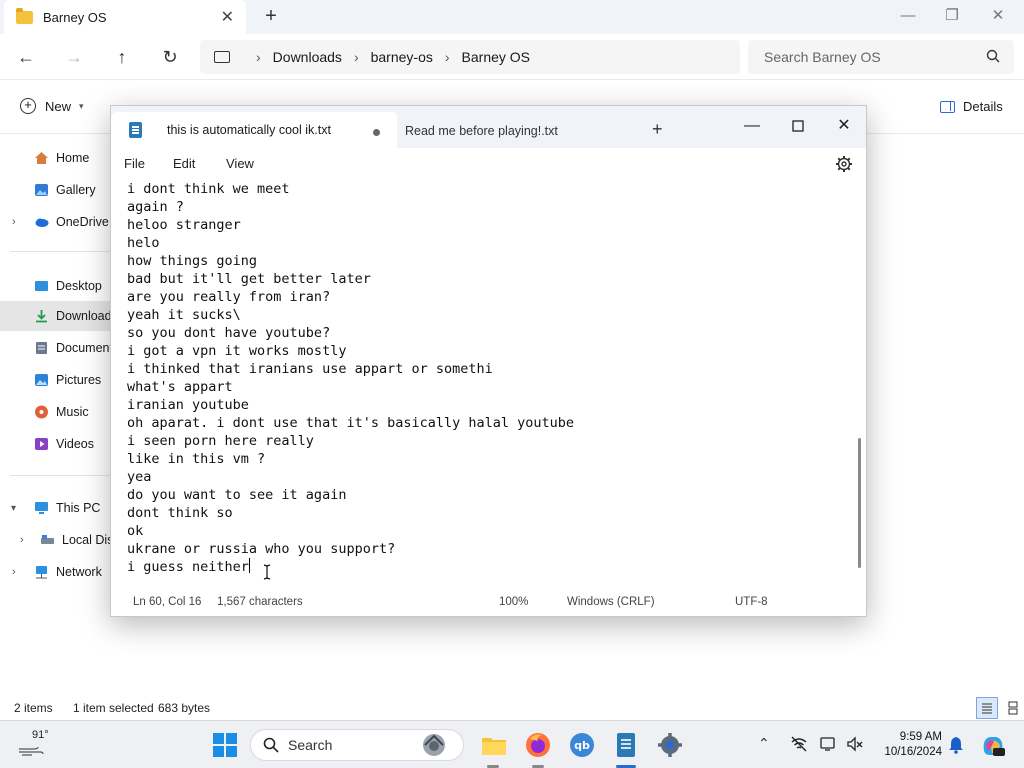  Describe the element at coordinates (122, 57) in the screenshot. I see `up-button: ↑` at that location.